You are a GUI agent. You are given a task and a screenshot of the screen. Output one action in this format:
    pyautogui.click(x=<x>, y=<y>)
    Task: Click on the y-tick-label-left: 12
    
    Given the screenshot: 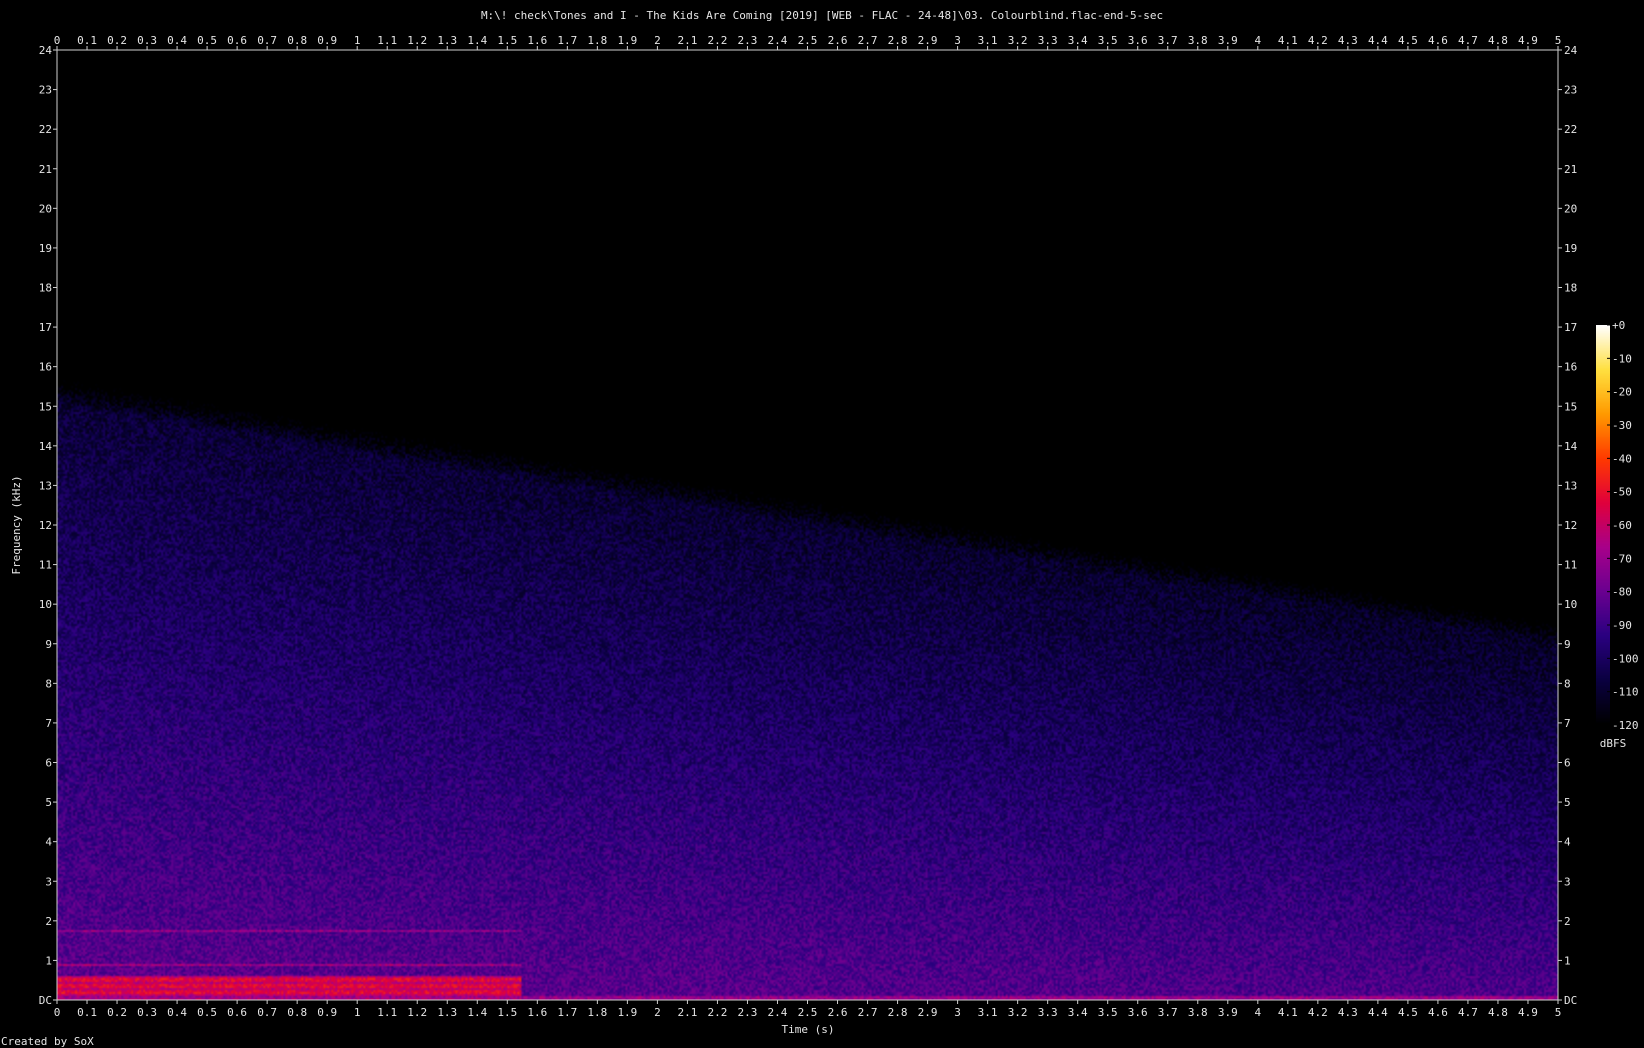 What is the action you would take?
    pyautogui.click(x=45, y=525)
    